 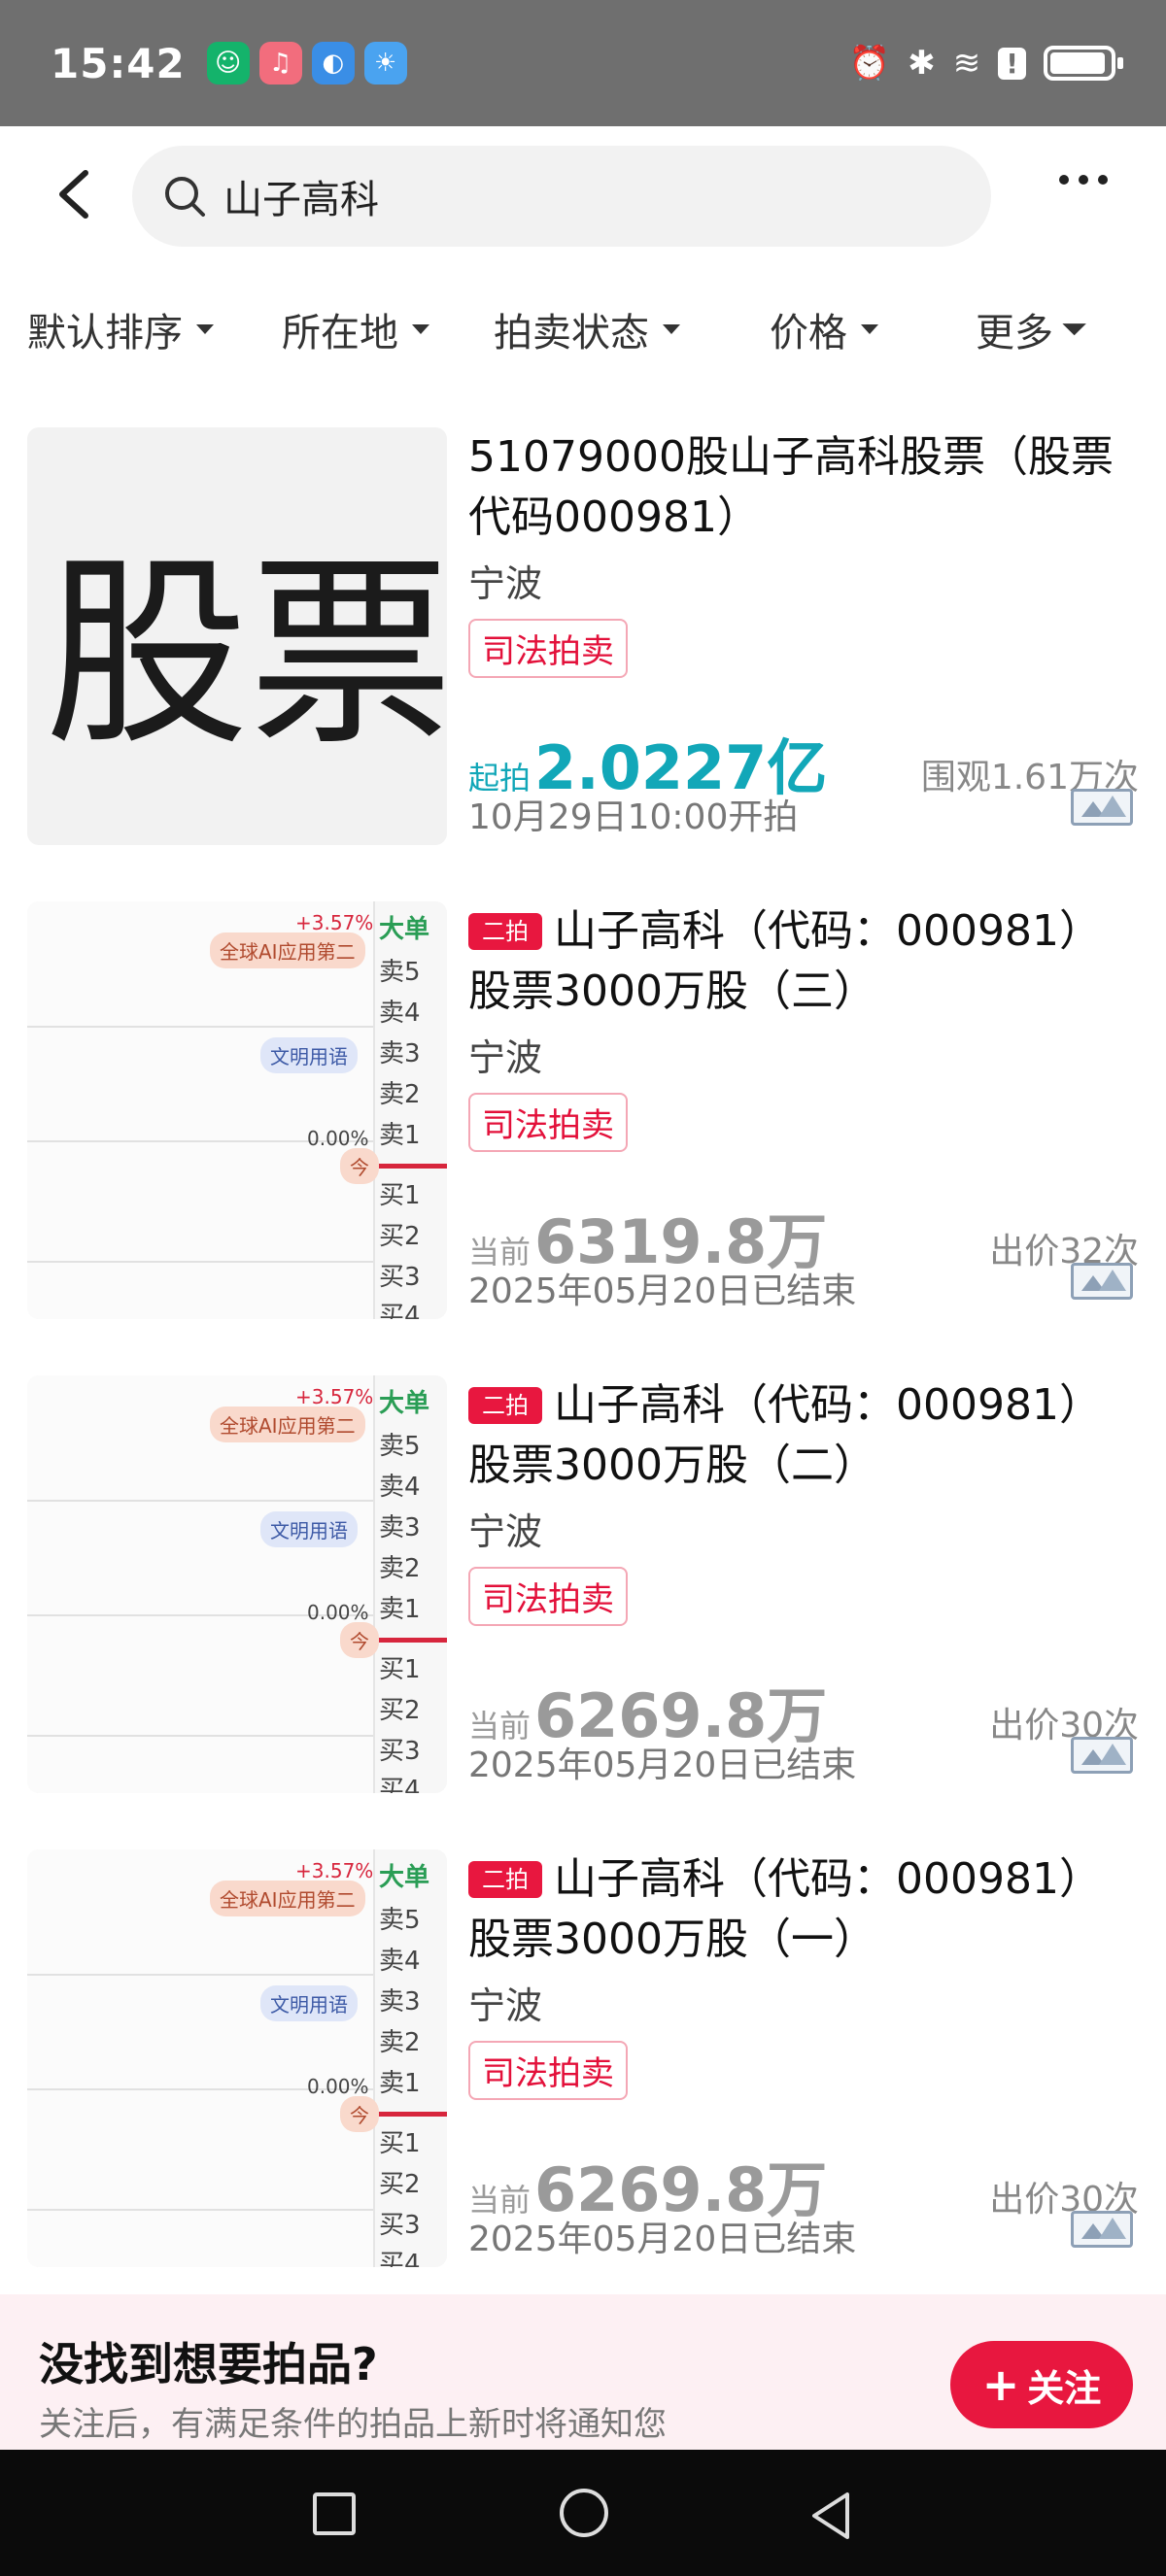 I want to click on home-icon, so click(x=584, y=2513).